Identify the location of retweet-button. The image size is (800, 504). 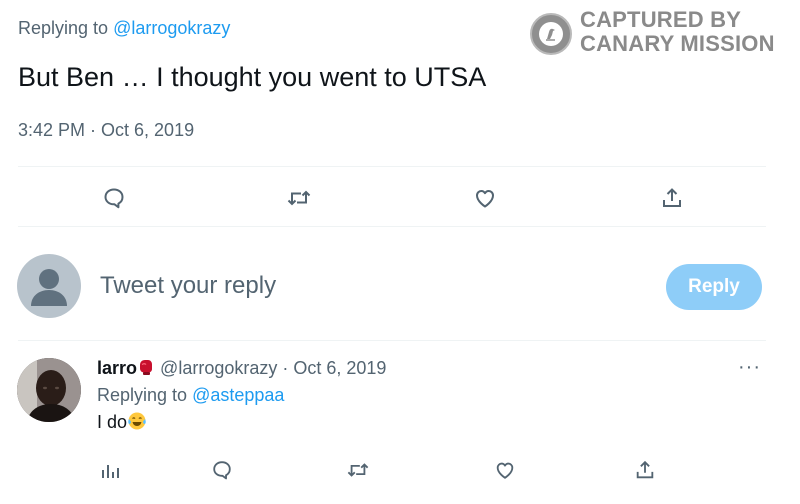
(299, 198).